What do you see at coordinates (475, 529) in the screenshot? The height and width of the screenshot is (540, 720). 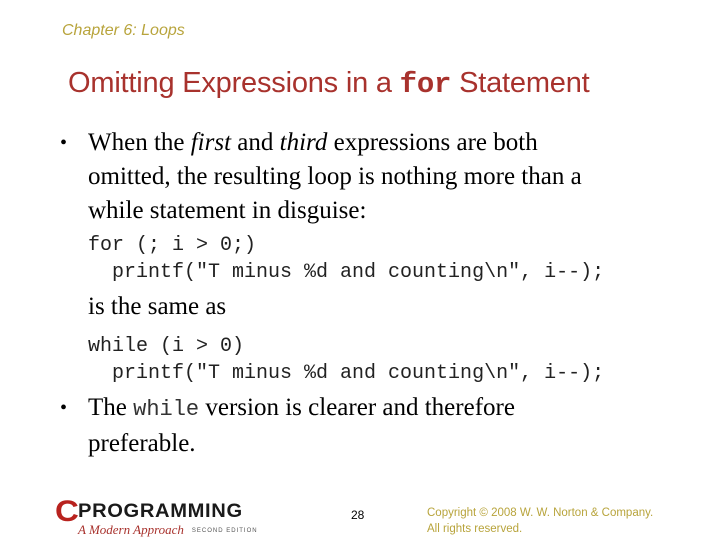 I see `copyright-line: All rights reserved.` at bounding box center [475, 529].